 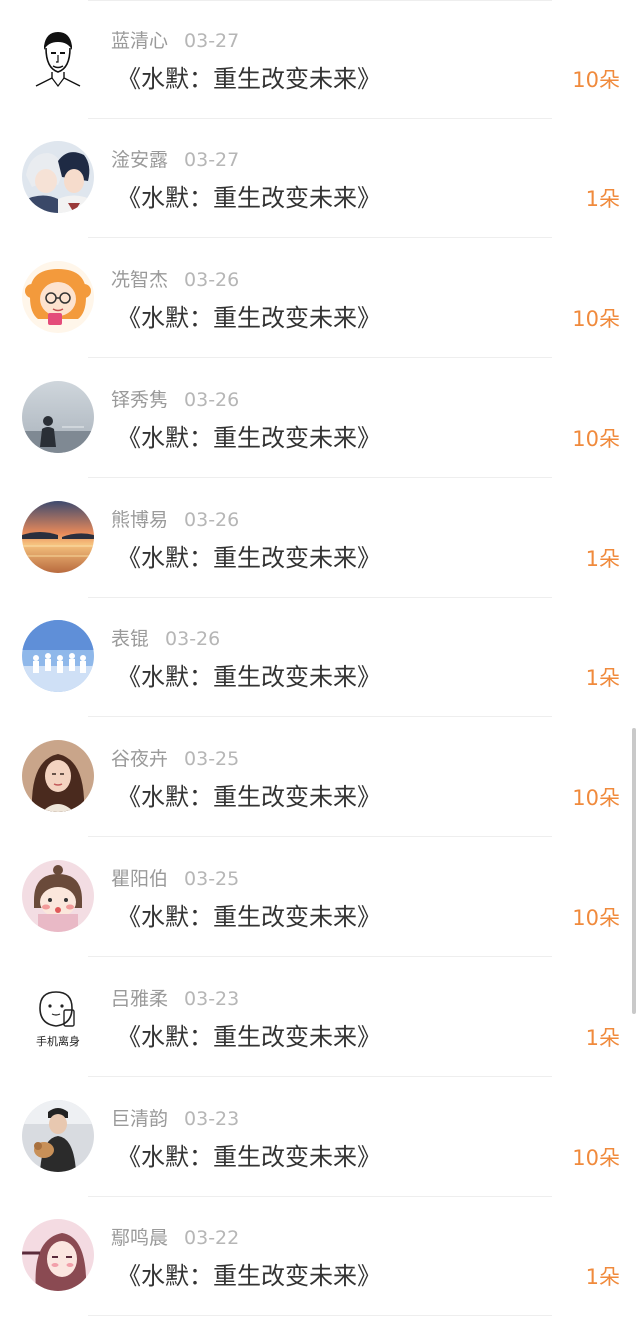 I want to click on silhouette-girl-avatar-icon, so click(x=58, y=417).